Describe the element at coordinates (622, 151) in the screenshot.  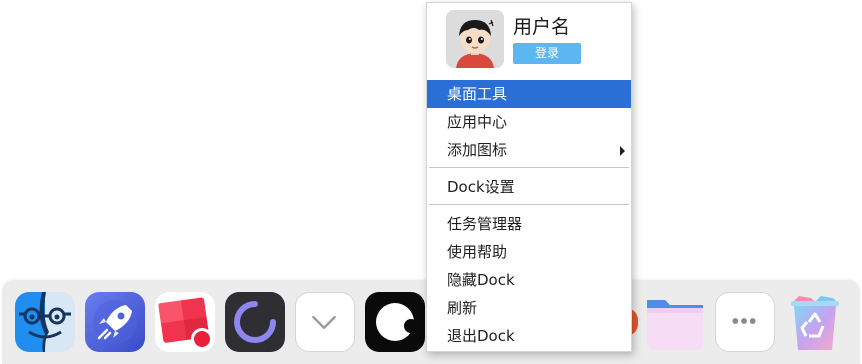
I see `submenu-arrow-icon` at that location.